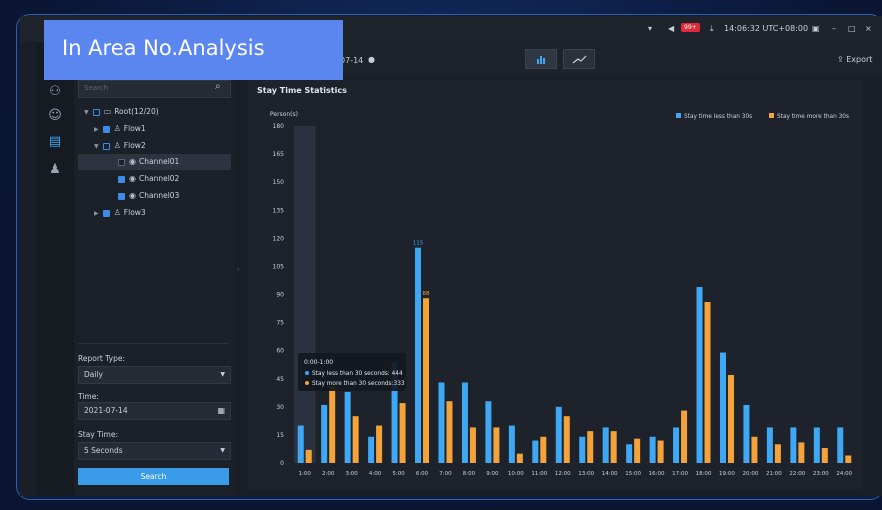 The image size is (882, 510). What do you see at coordinates (279, 266) in the screenshot?
I see `y-tick-label: 105` at bounding box center [279, 266].